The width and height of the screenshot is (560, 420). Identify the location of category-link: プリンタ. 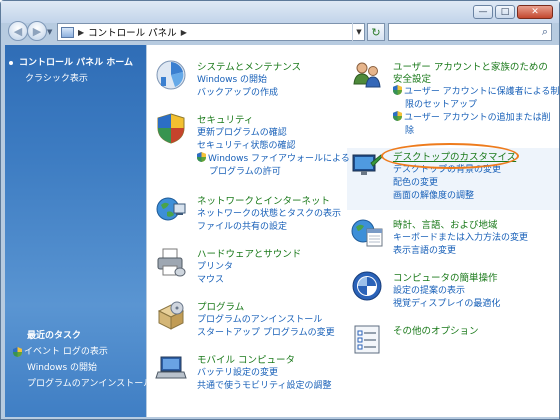
(215, 265).